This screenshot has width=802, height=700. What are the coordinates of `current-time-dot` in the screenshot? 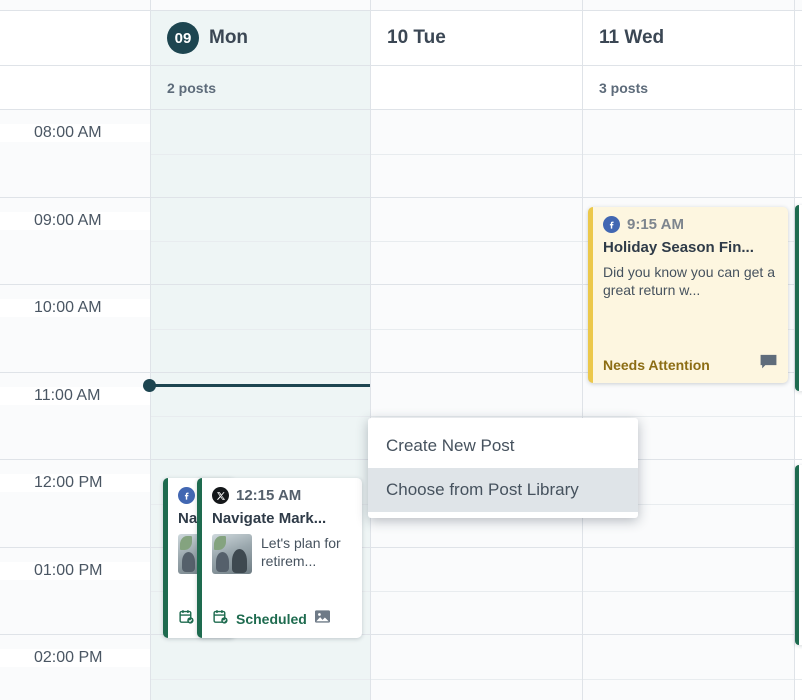 It's located at (149, 385).